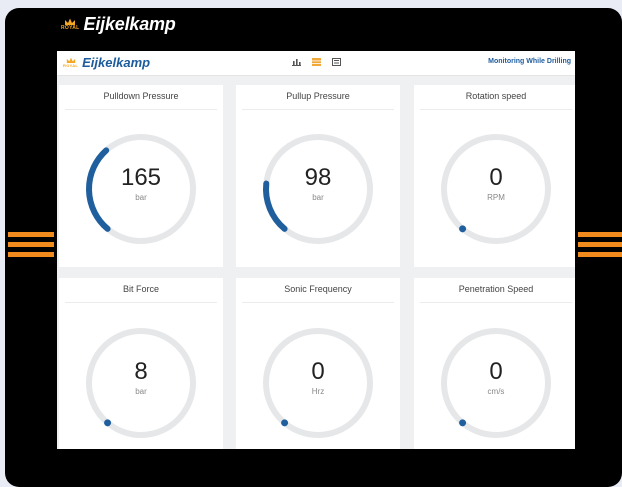  I want to click on page-title: Monitoring While Drilling, so click(529, 61).